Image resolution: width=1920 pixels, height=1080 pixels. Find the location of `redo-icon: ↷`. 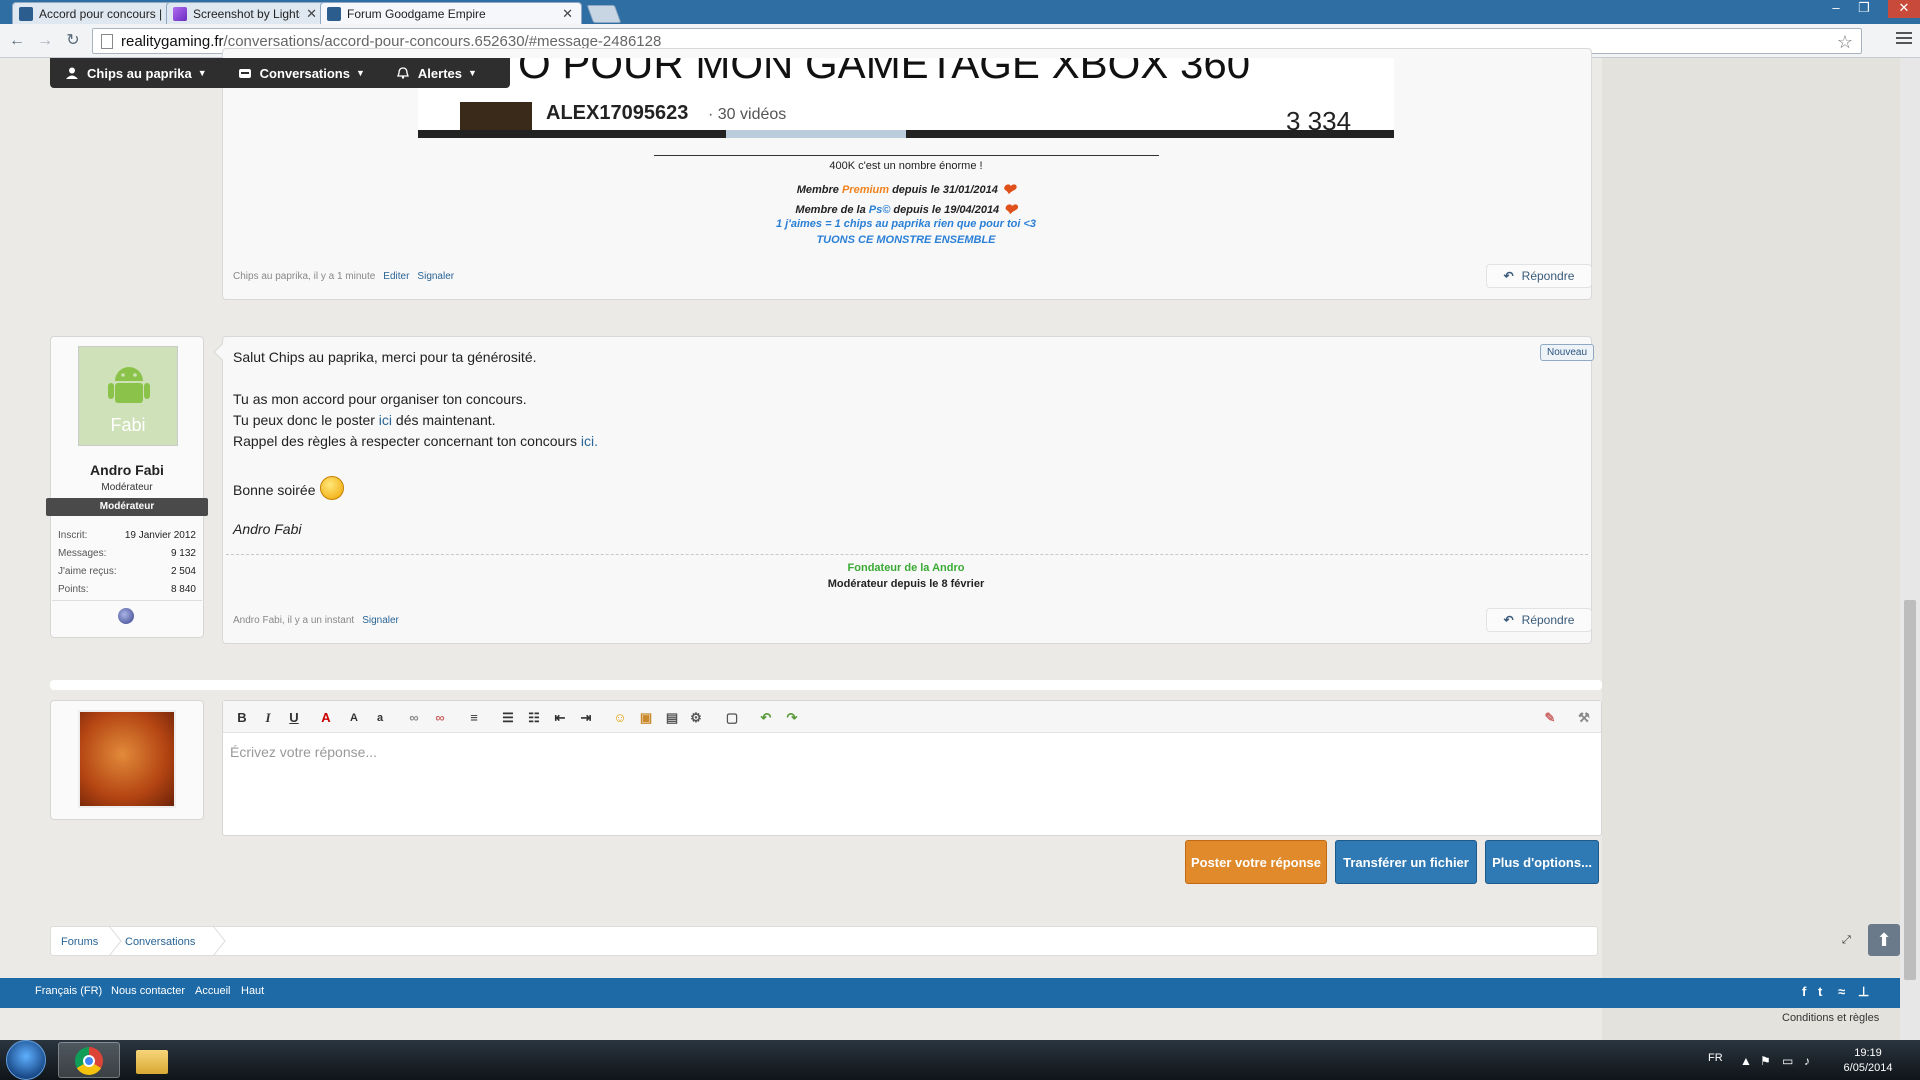

redo-icon: ↷ is located at coordinates (792, 718).